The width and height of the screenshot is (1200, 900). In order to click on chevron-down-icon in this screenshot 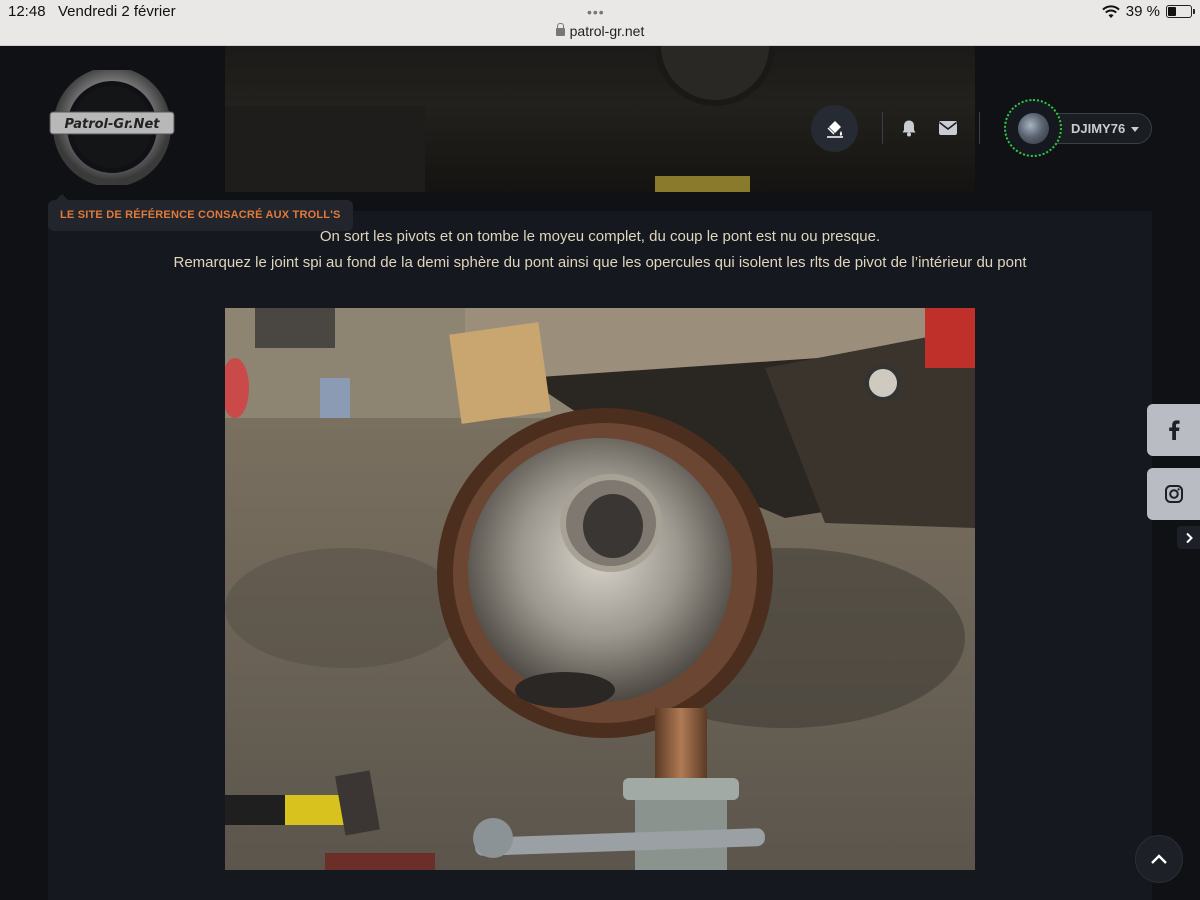, I will do `click(1135, 129)`.